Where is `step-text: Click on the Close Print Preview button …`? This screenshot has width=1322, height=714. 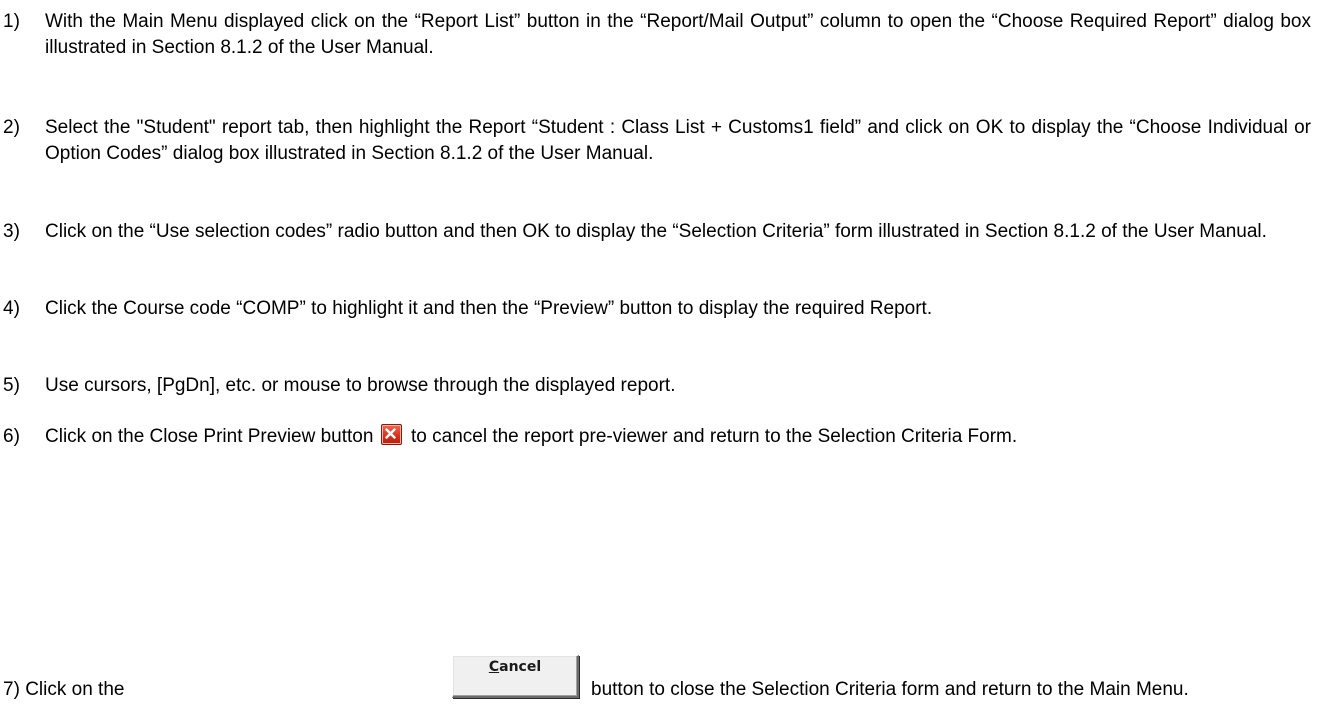
step-text: Click on the Close Print Preview button … is located at coordinates (678, 437).